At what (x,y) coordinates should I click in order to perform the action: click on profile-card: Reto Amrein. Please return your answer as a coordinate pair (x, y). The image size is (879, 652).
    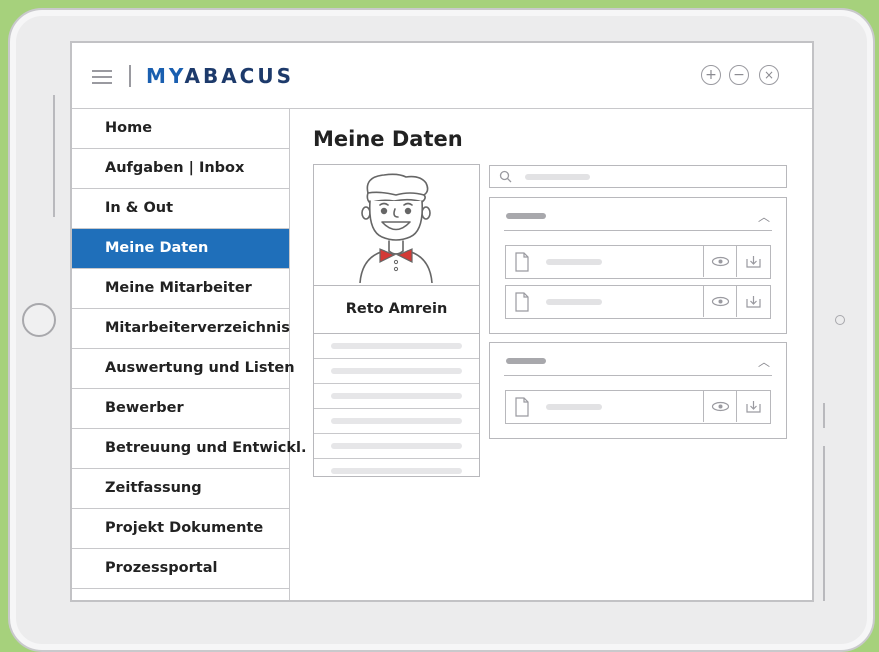
    Looking at the image, I should click on (396, 320).